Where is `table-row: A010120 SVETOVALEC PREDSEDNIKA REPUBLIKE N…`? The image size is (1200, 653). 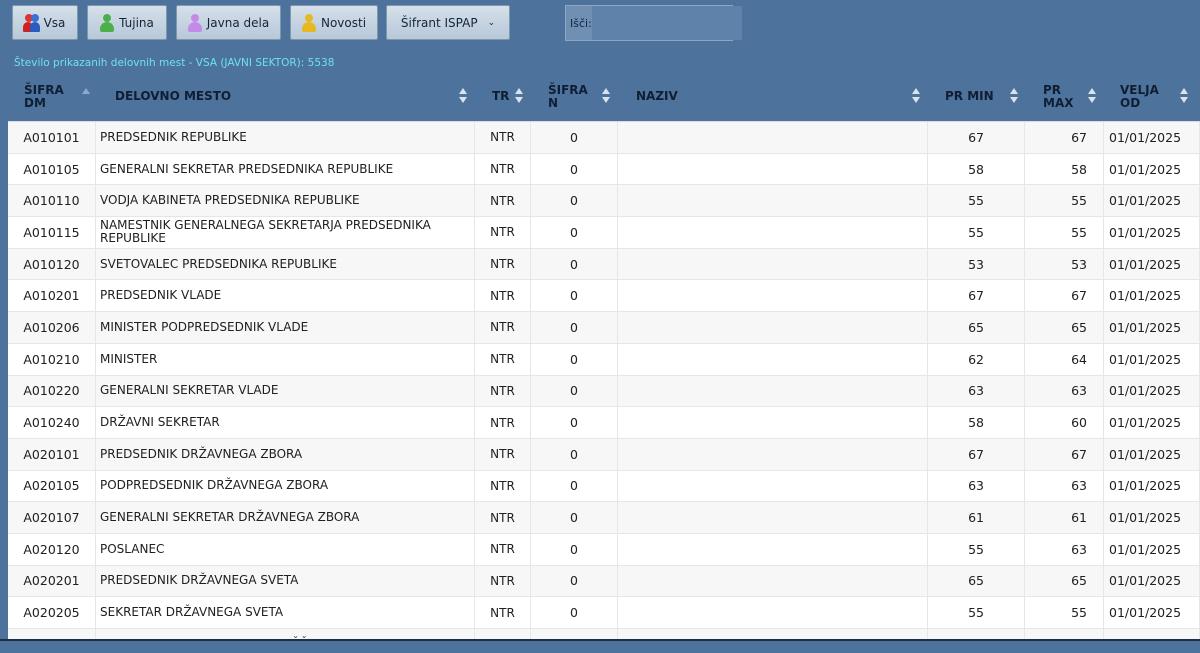
table-row: A010120 SVETOVALEC PREDSEDNIKA REPUBLIKE N… is located at coordinates (604, 264).